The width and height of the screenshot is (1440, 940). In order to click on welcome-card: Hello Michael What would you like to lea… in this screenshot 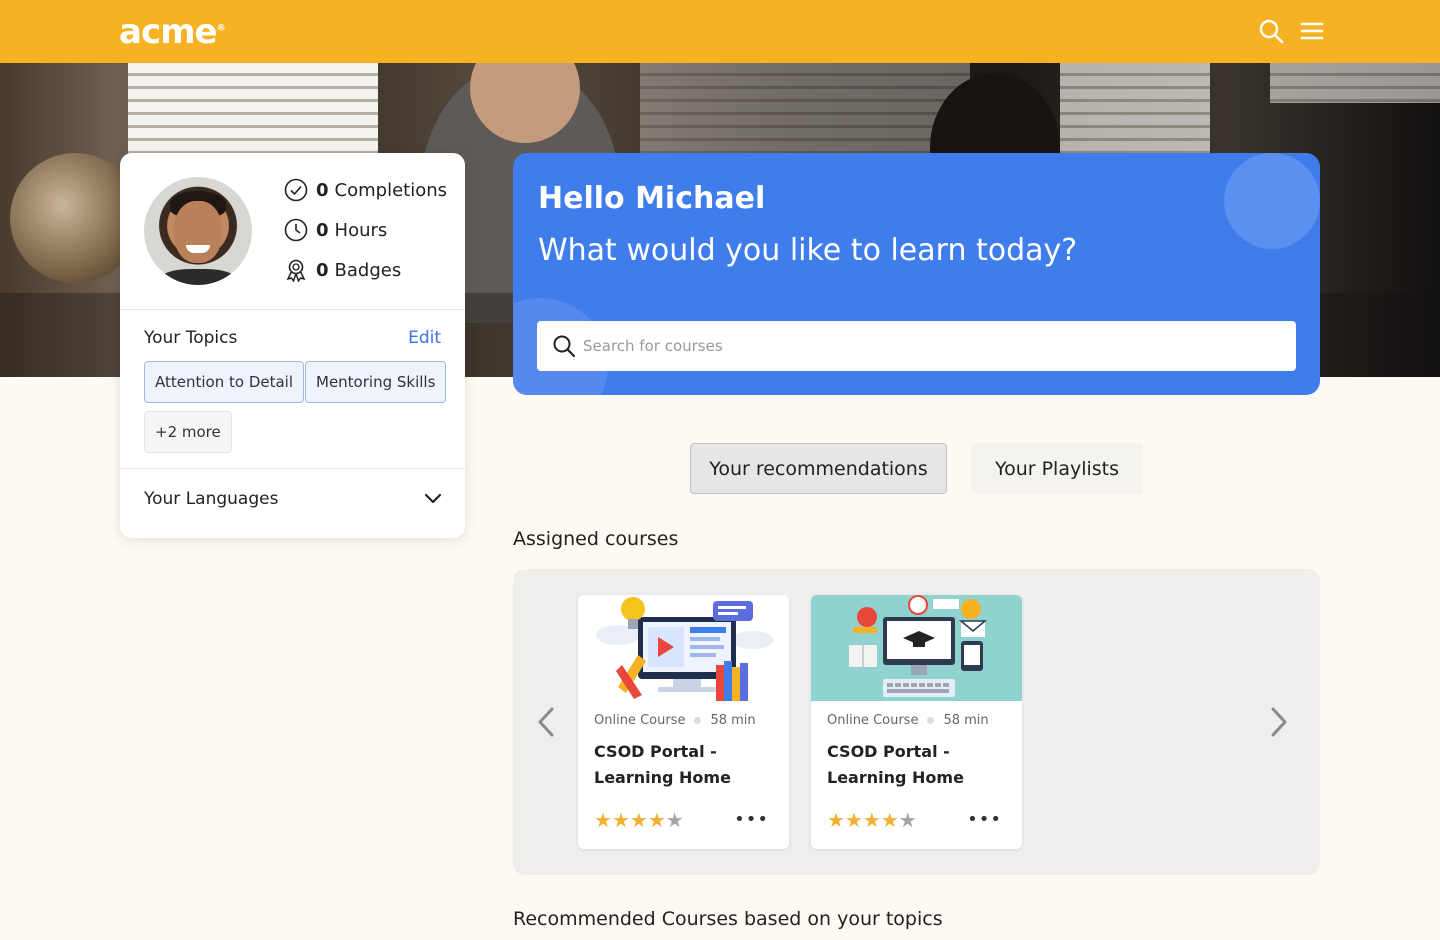, I will do `click(916, 274)`.